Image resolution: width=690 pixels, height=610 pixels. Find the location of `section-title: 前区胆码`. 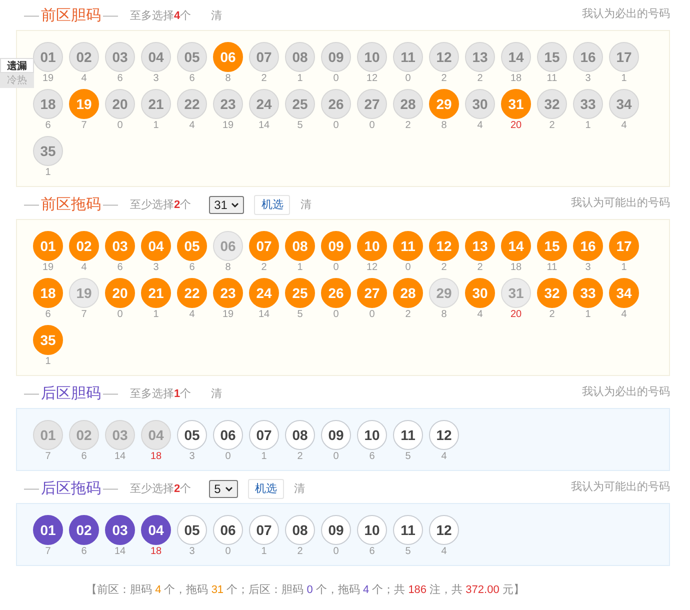

section-title: 前区胆码 is located at coordinates (71, 16).